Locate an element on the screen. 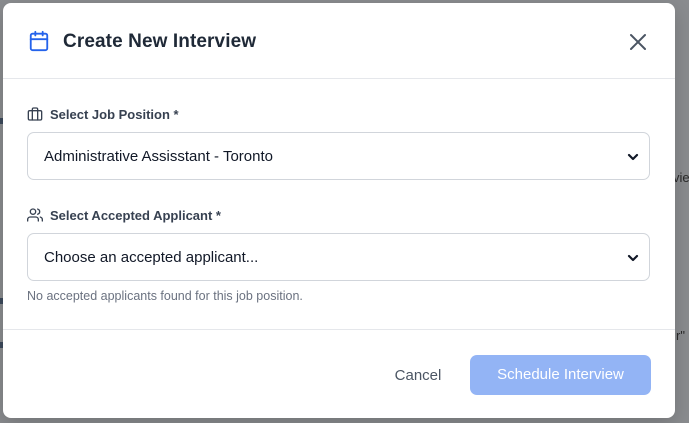 The width and height of the screenshot is (689, 423). job-position-label: Select Job Position * is located at coordinates (103, 114).